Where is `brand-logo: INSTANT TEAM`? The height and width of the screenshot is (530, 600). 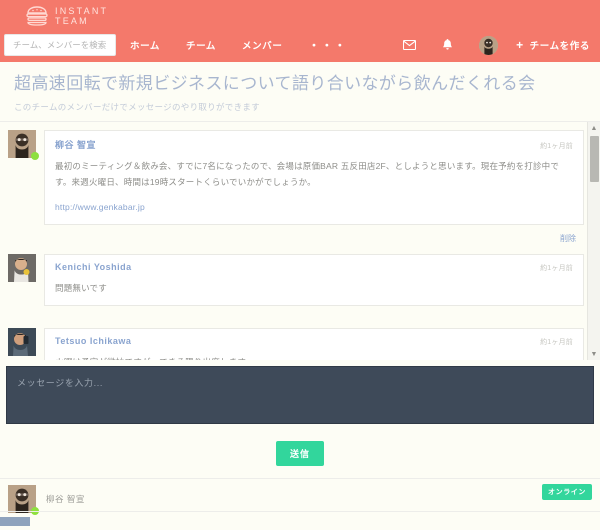
brand-logo: INSTANT TEAM is located at coordinates (300, 14).